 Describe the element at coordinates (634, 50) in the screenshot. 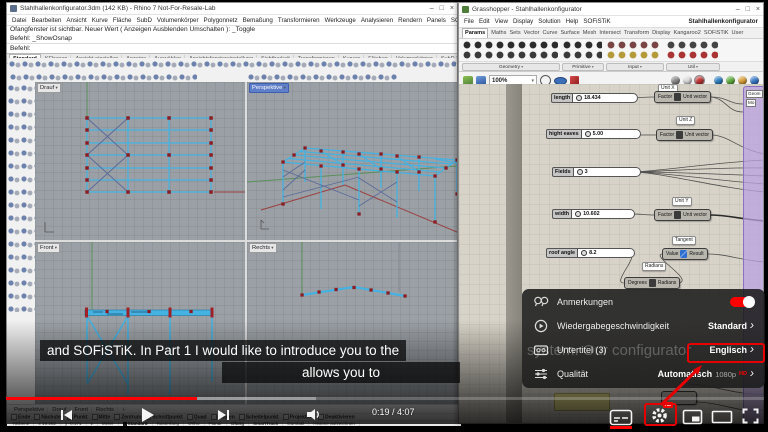

I see `ribbon-input-icons` at that location.